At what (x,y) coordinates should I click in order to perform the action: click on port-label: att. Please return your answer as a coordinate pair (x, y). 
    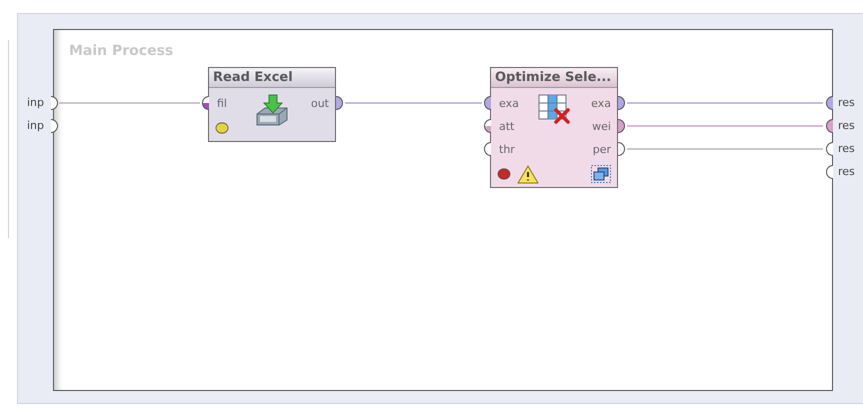
    Looking at the image, I should click on (507, 127).